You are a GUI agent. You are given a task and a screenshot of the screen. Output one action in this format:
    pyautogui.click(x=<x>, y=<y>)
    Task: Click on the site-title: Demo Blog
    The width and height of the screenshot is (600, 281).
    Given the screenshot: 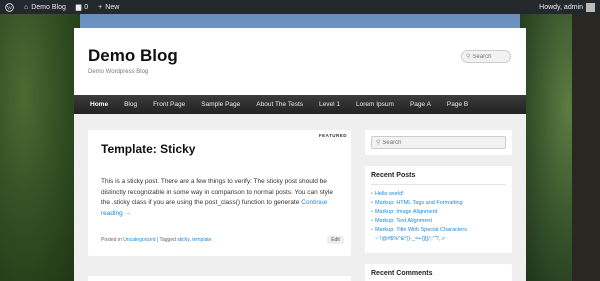 What is the action you would take?
    pyautogui.click(x=133, y=56)
    